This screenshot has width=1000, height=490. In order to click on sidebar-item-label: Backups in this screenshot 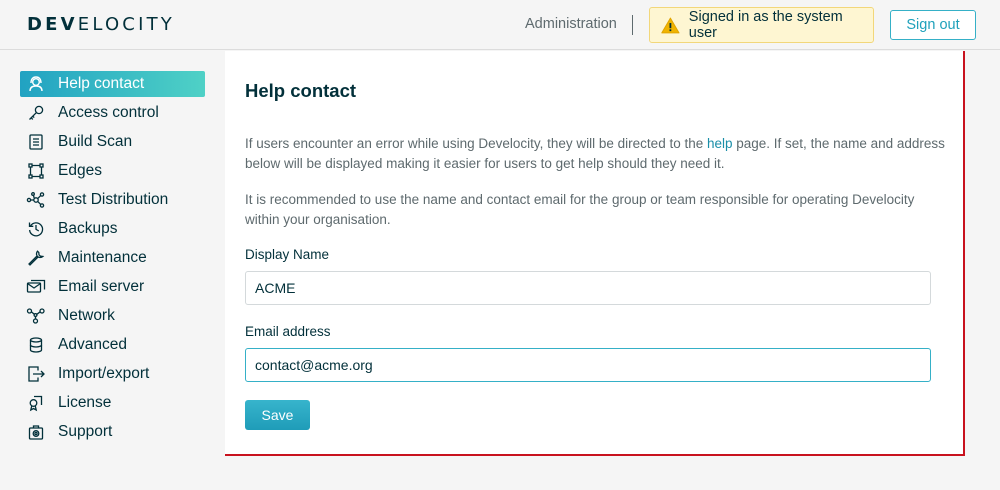, I will do `click(88, 228)`.